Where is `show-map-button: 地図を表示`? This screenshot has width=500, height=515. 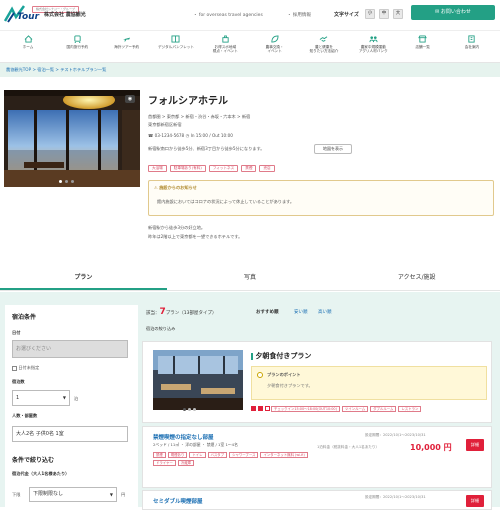 show-map-button: 地図を表示 is located at coordinates (333, 149).